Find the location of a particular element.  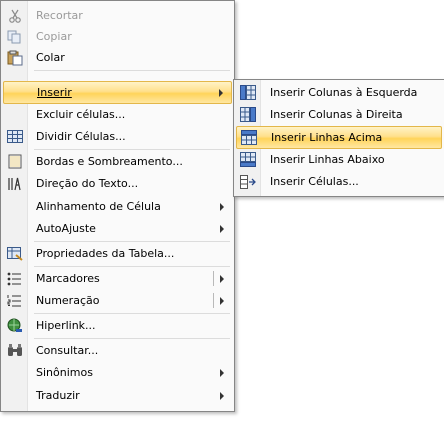

menu-item-marcadores: Marcadores is located at coordinates (117, 278).